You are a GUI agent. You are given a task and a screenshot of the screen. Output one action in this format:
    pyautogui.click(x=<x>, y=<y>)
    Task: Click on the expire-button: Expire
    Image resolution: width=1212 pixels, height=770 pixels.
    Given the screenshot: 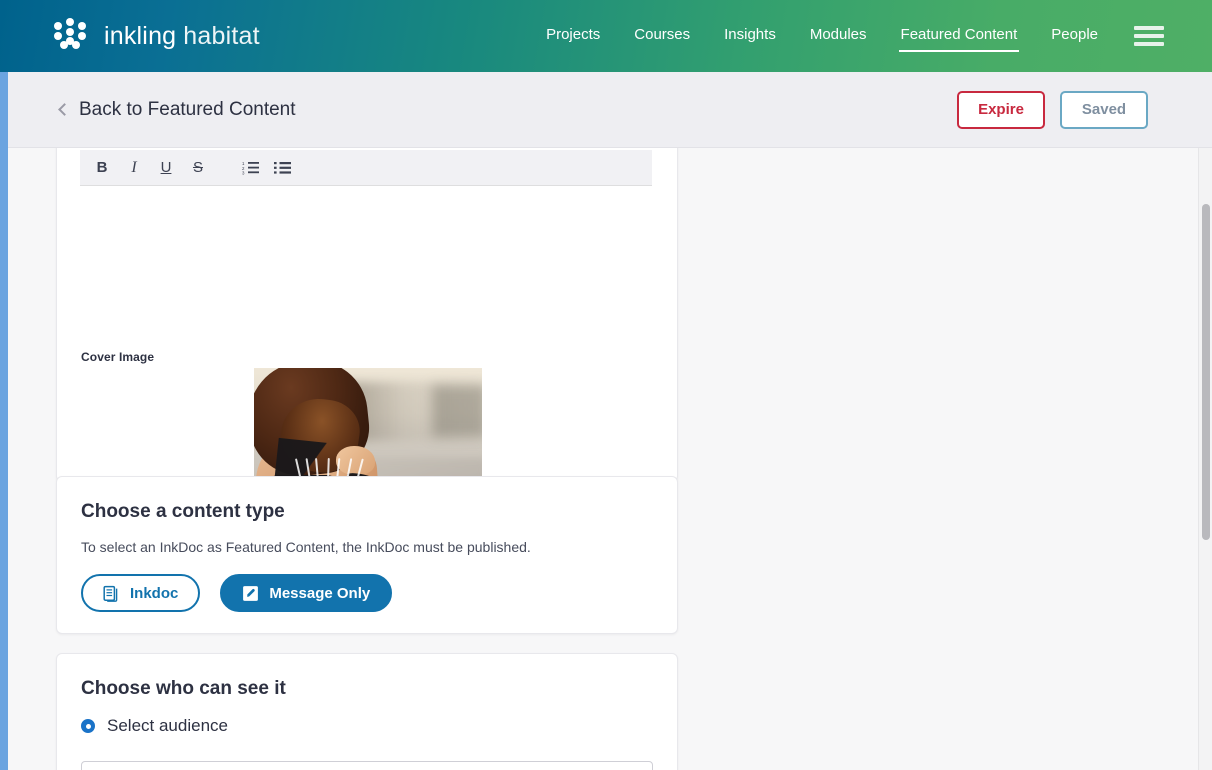 What is the action you would take?
    pyautogui.click(x=1001, y=109)
    